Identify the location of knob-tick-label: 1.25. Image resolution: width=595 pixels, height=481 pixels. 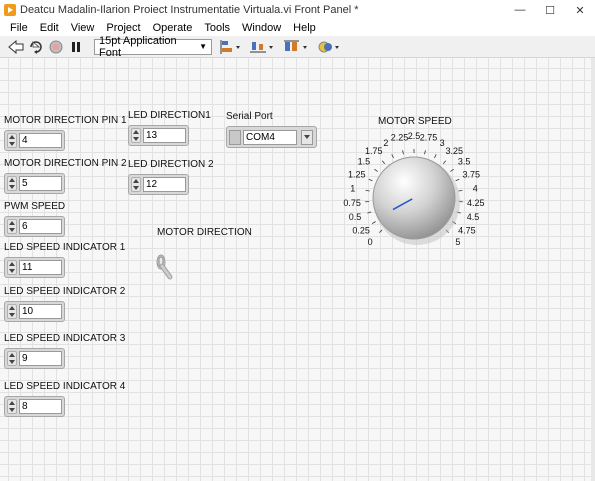
(357, 174).